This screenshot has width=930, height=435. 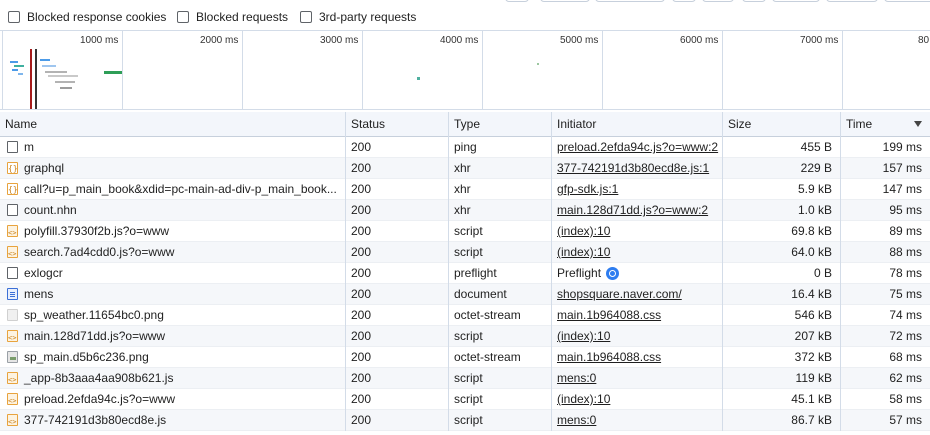 What do you see at coordinates (636, 189) in the screenshot?
I see `cell-initiator: gfp-sdk.js:1` at bounding box center [636, 189].